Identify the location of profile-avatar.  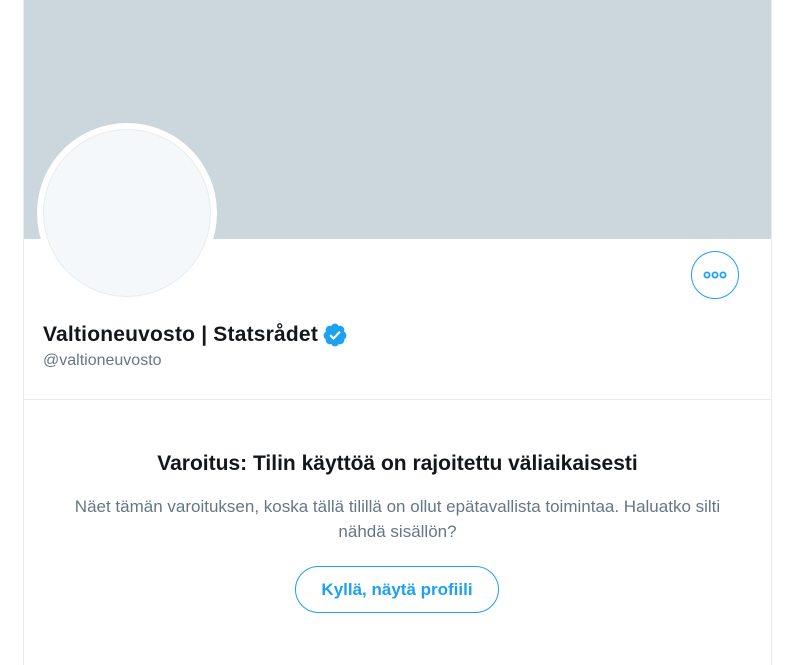
(127, 213).